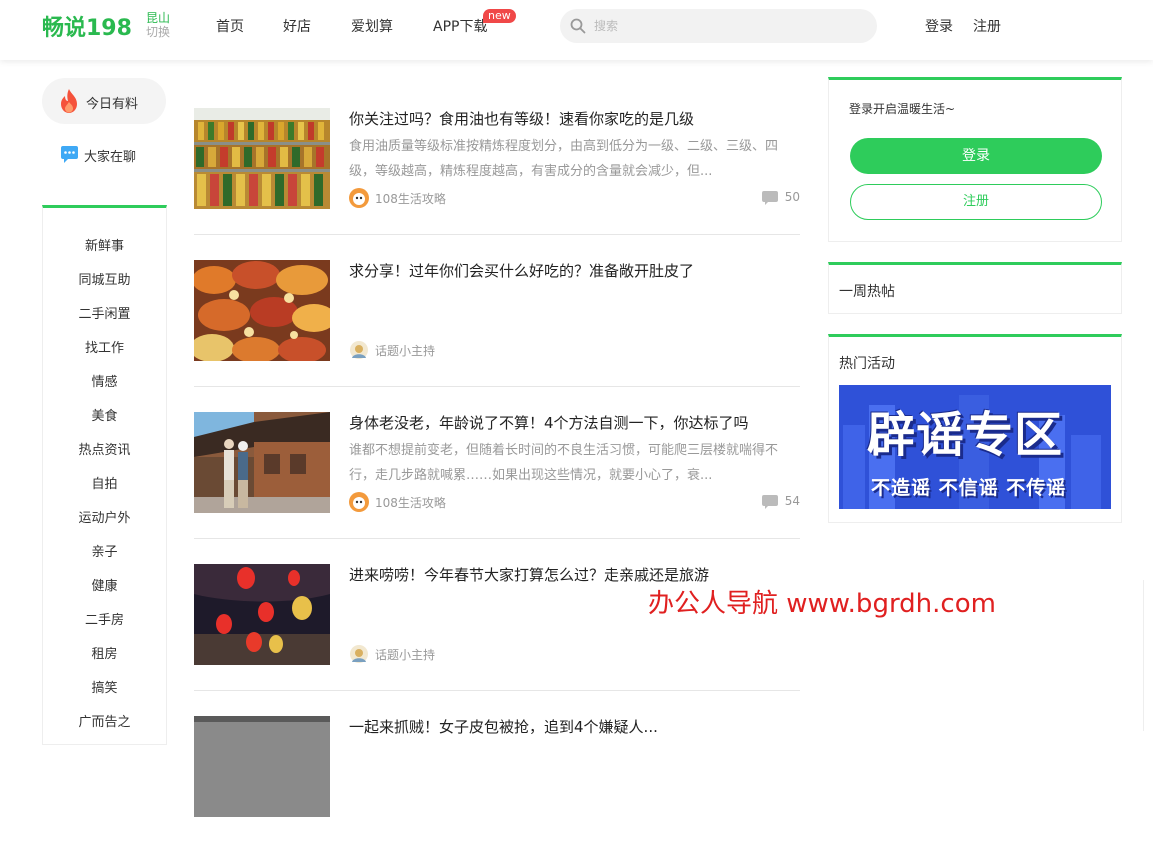 The height and width of the screenshot is (868, 1153). Describe the element at coordinates (549, 422) in the screenshot. I see `post-title: 身体老没老，年龄说了不算！4个方法自测一下，你达标了吗` at that location.